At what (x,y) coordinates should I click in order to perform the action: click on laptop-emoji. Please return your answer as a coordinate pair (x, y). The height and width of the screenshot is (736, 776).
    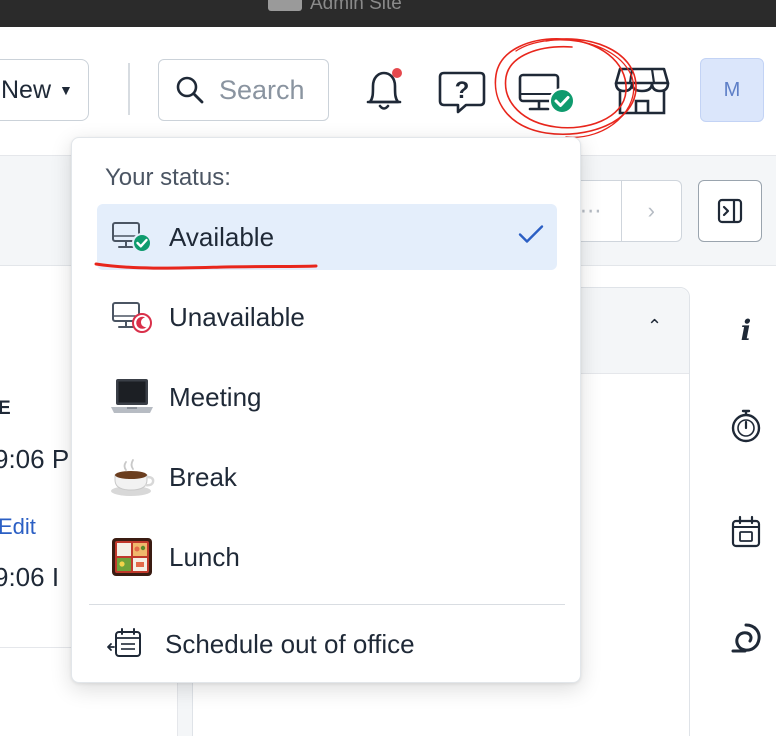
    Looking at the image, I should click on (132, 397).